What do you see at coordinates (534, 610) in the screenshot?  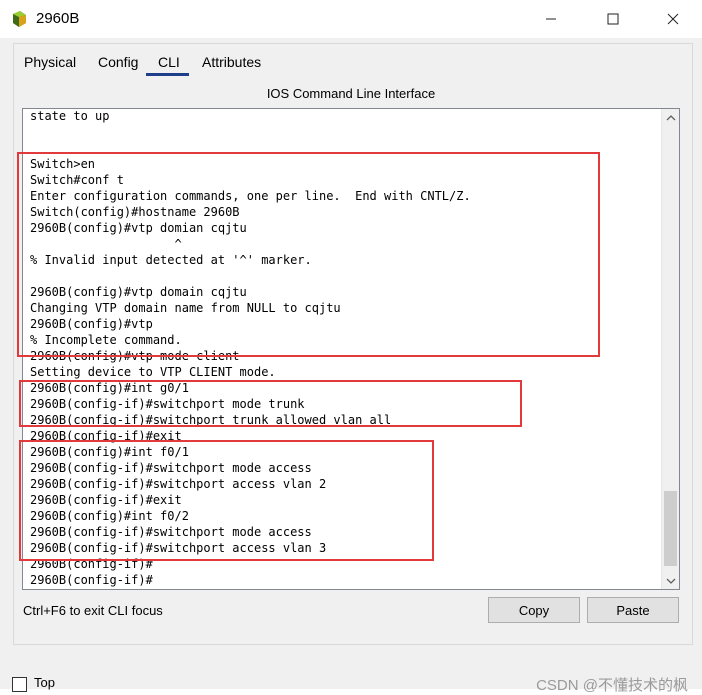 I see `copy-button: Copy` at bounding box center [534, 610].